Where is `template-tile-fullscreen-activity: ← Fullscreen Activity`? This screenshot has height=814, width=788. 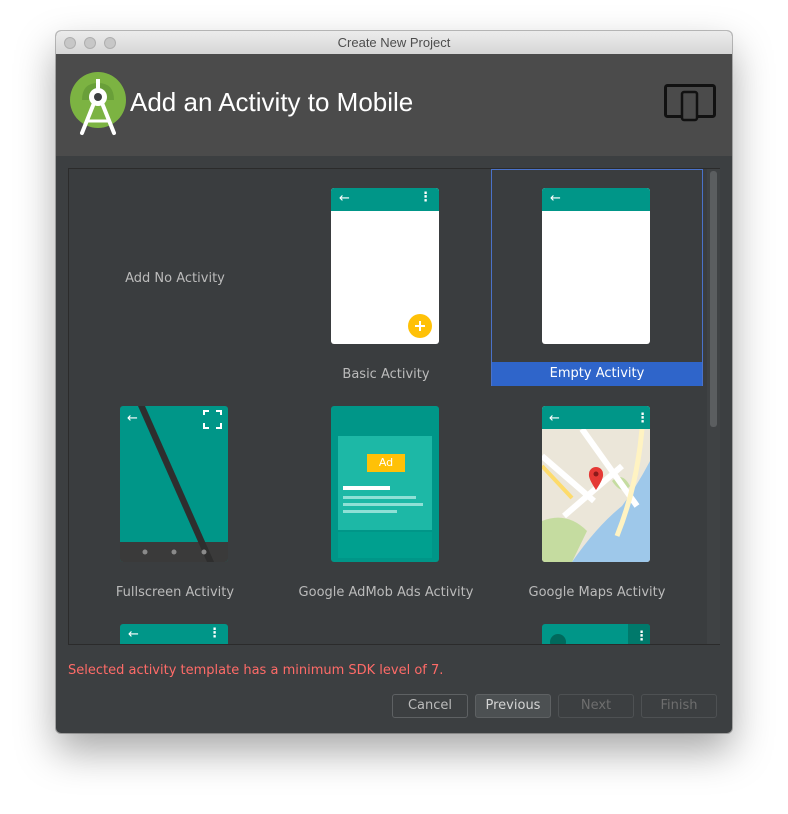
template-tile-fullscreen-activity: ← Fullscreen Activity is located at coordinates (175, 495).